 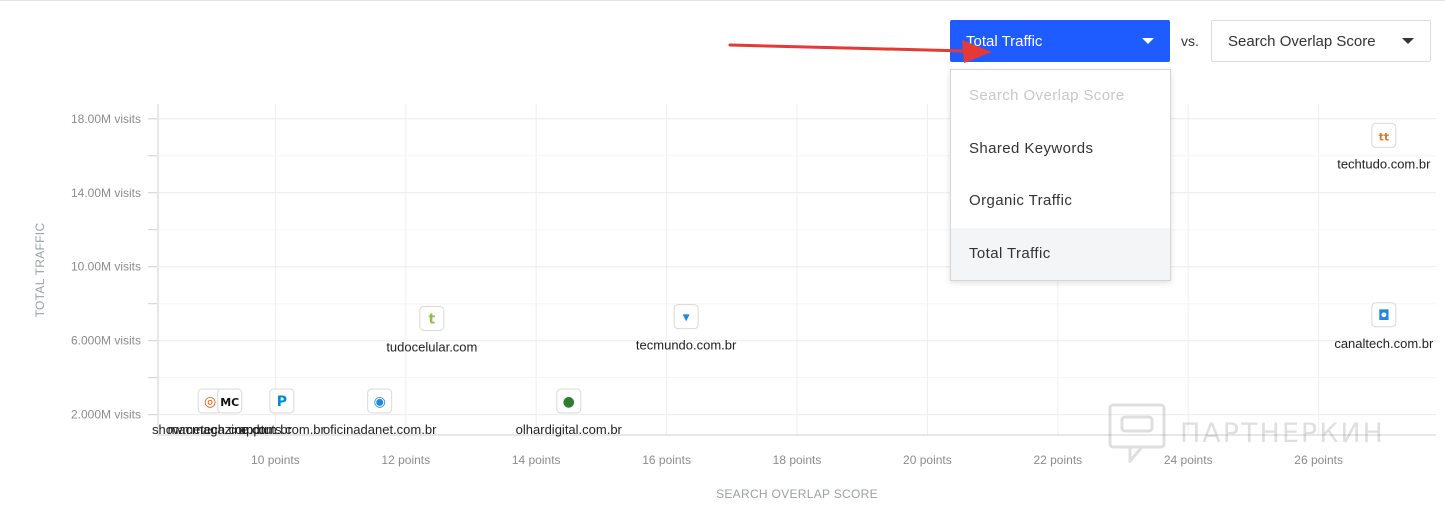 I want to click on data-point: MC, so click(x=230, y=401).